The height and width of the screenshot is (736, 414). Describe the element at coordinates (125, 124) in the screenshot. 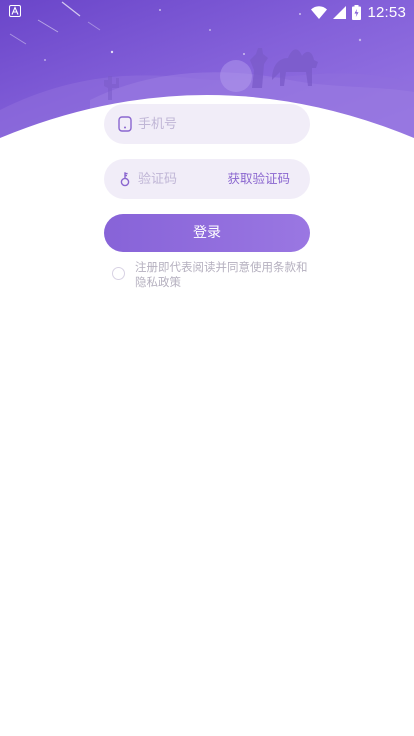

I see `phone-icon` at that location.